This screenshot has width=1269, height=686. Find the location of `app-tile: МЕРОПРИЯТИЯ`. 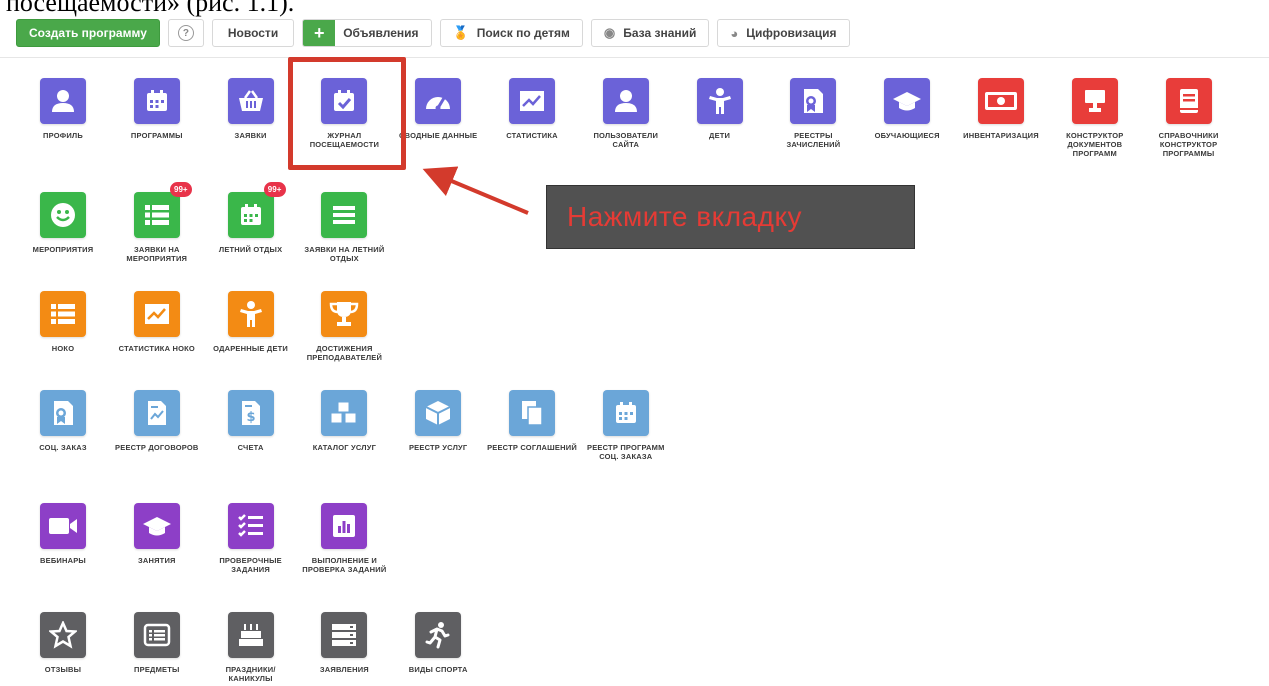

app-tile: МЕРОПРИЯТИЯ is located at coordinates (63, 223).